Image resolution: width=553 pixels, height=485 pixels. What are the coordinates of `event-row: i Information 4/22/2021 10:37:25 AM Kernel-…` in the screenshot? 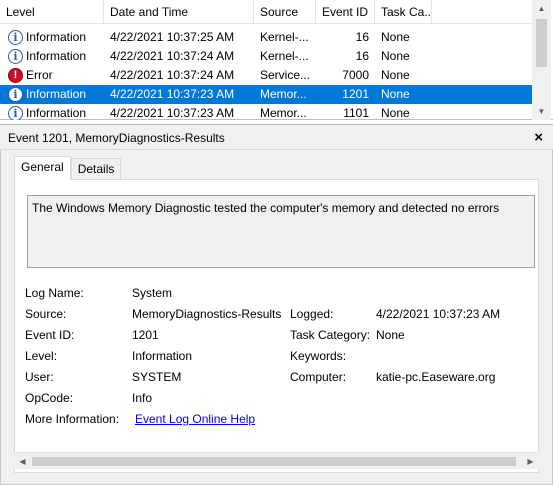 It's located at (266, 37).